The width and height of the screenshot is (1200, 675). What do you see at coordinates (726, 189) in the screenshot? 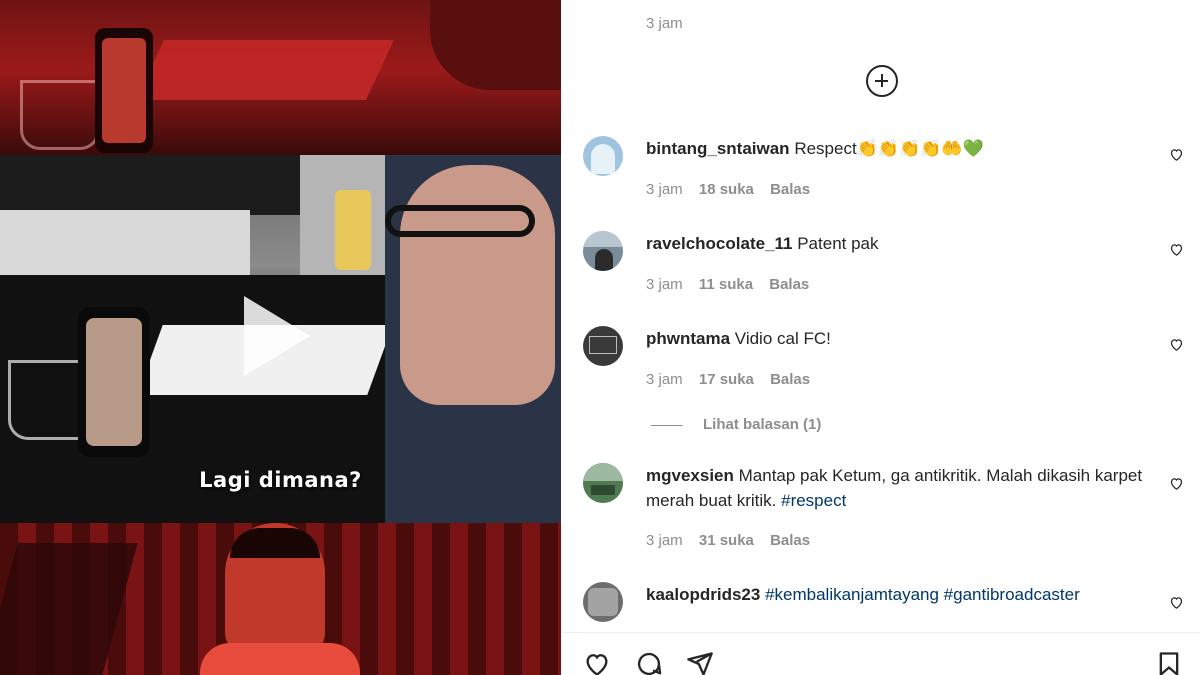
I see `comment-likes: 18 suka` at bounding box center [726, 189].